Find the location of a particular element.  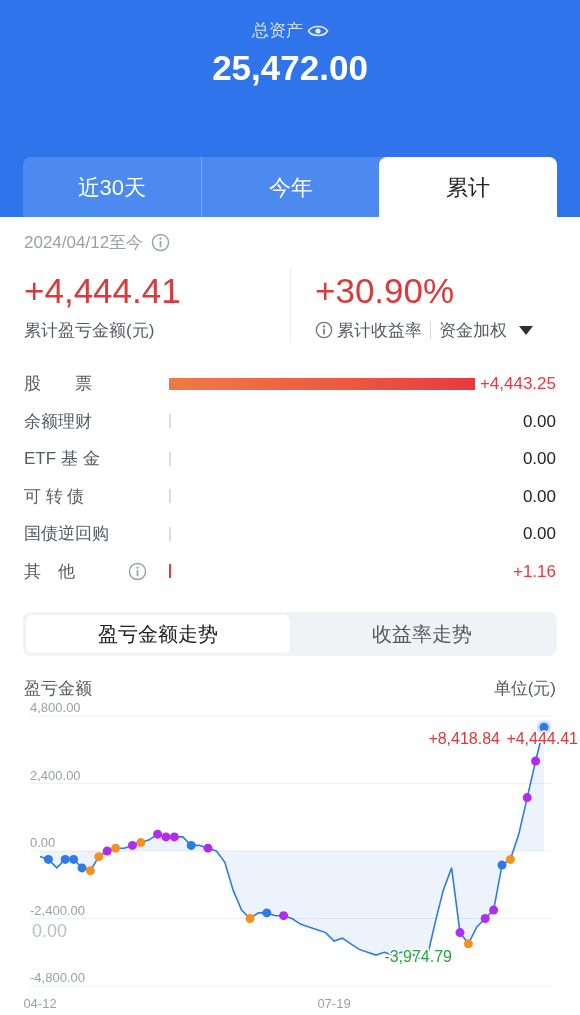

total-assets-label: 总资产 is located at coordinates (277, 31).